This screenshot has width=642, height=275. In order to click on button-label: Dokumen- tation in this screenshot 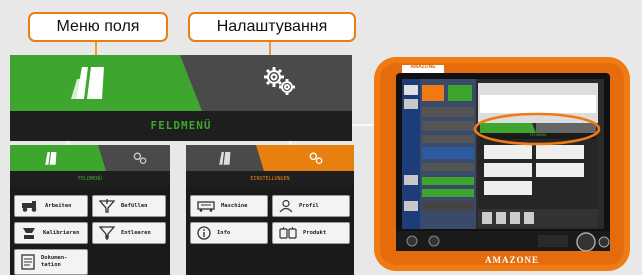, I will do `click(54, 261)`.